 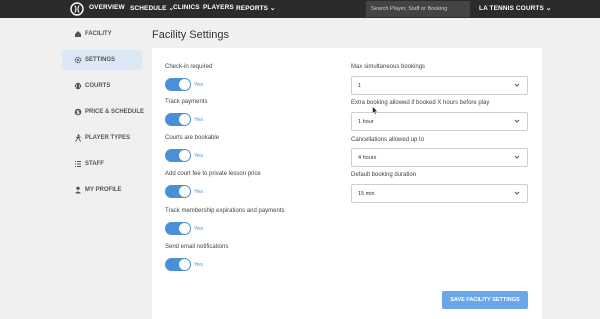 I want to click on sidebar-item-price-schedule: $ PRICE & SCHEDULE, so click(x=103, y=112).